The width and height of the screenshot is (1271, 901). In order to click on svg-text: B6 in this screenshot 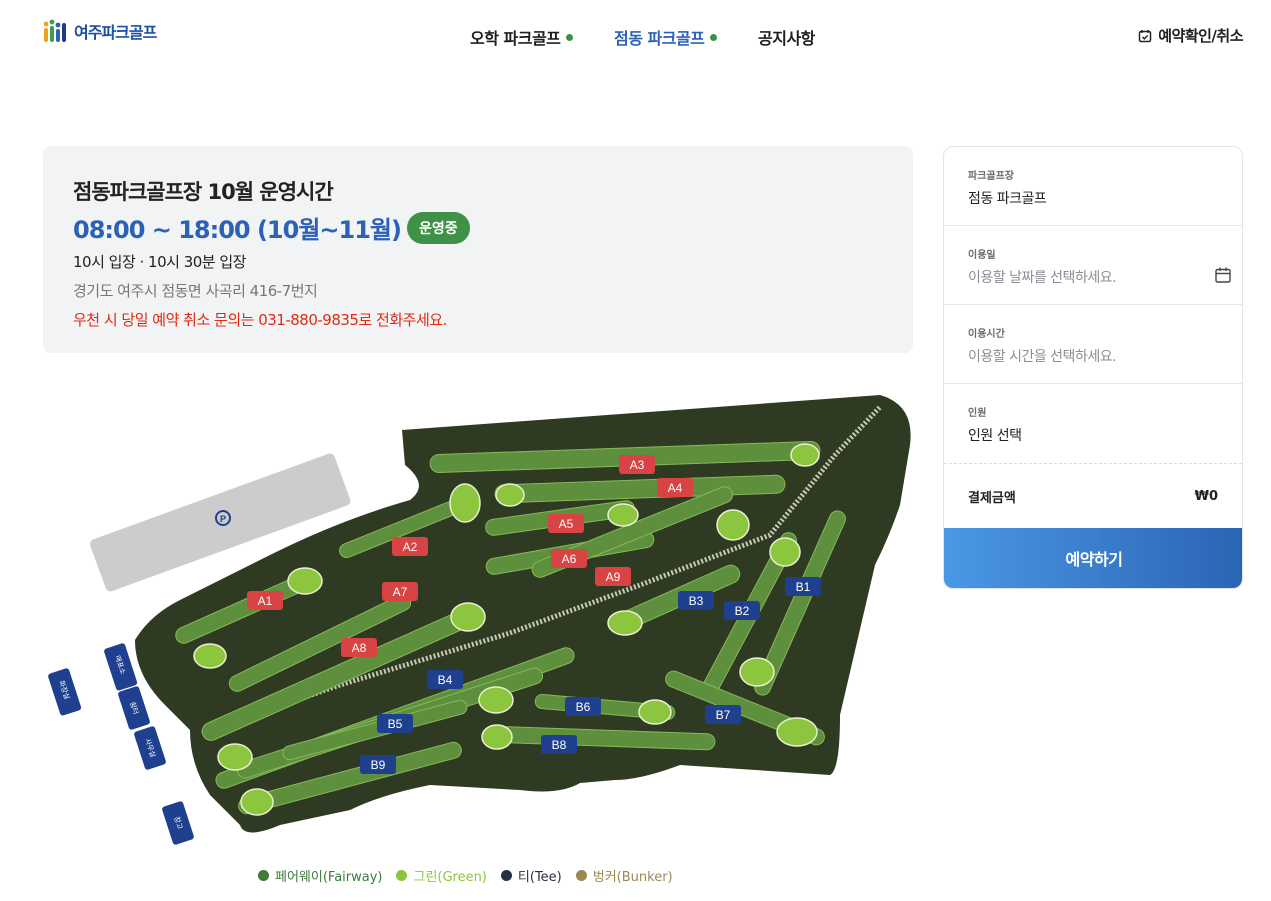, I will do `click(583, 707)`.